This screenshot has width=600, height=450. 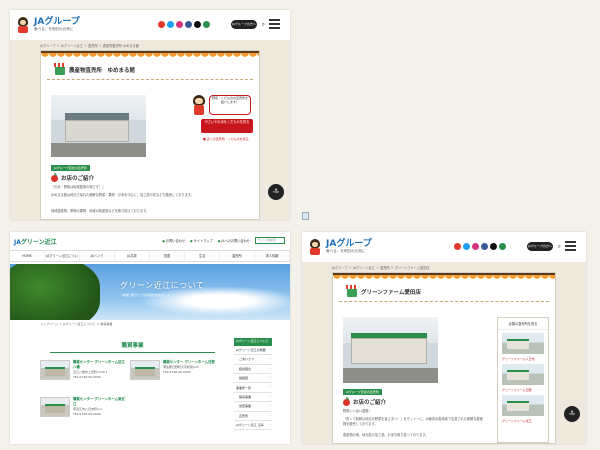 What do you see at coordinates (78, 179) in the screenshot?
I see `intro-label: お店のご紹介` at bounding box center [78, 179].